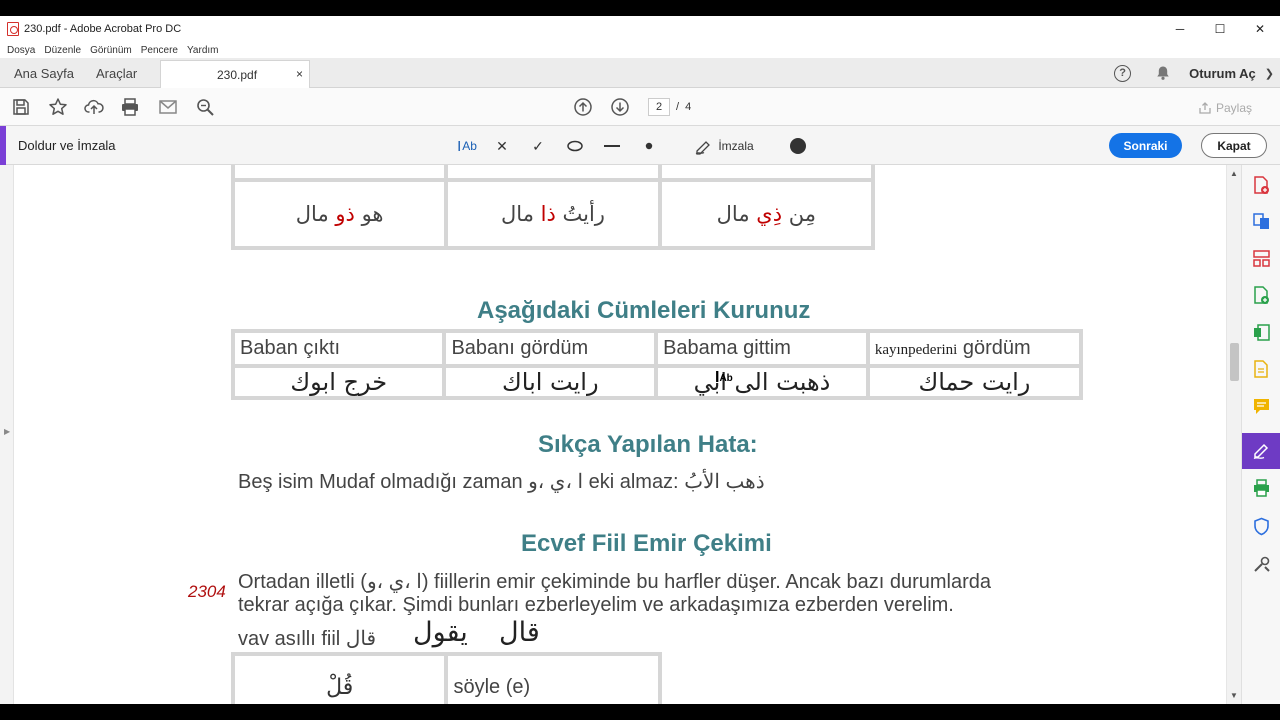 Image resolution: width=1280 pixels, height=720 pixels. Describe the element at coordinates (103, 29) in the screenshot. I see `window-title: 230.pdf - Adobe Acrobat Pro DC` at that location.